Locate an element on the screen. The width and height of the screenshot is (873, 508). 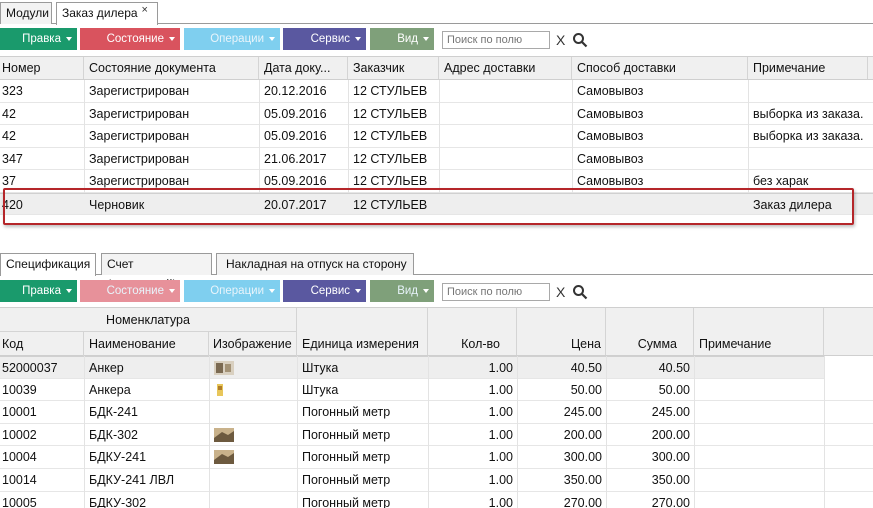
cell-code: 10005 is located at coordinates (19, 501).